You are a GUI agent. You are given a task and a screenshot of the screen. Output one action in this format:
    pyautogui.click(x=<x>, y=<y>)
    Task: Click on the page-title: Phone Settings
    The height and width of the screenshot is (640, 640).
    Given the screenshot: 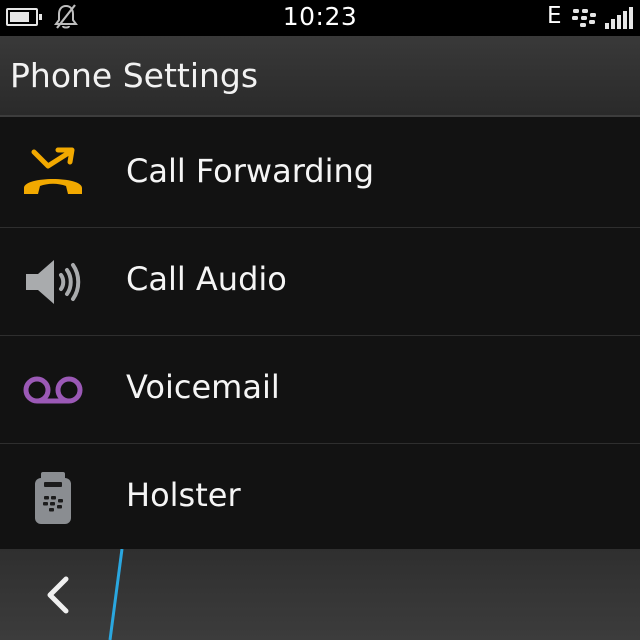 What is the action you would take?
    pyautogui.click(x=134, y=75)
    